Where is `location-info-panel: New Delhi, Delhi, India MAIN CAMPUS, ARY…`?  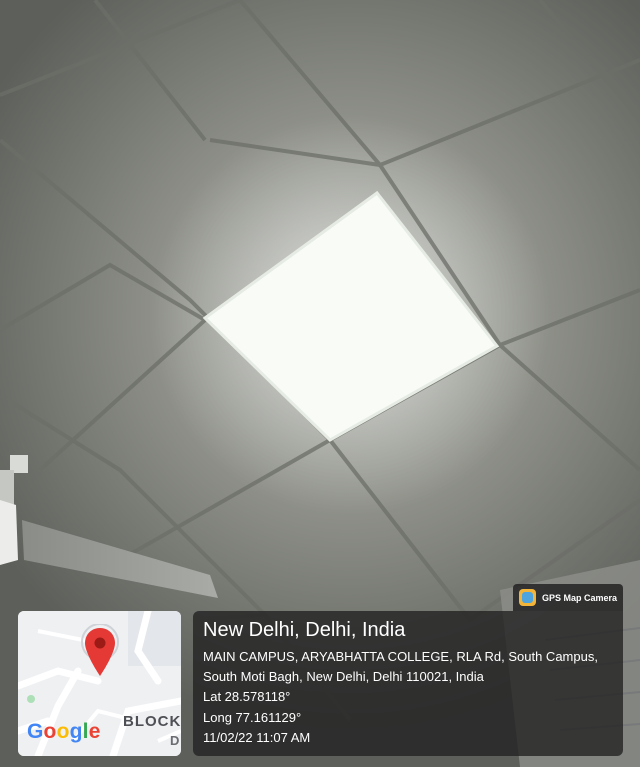 location-info-panel: New Delhi, Delhi, India MAIN CAMPUS, ARY… is located at coordinates (408, 683).